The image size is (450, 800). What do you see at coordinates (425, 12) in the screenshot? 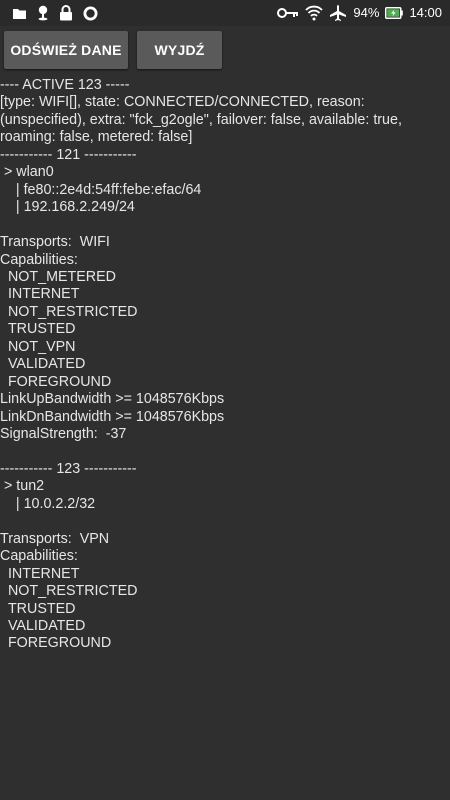
I see `clock: 14:00` at bounding box center [425, 12].